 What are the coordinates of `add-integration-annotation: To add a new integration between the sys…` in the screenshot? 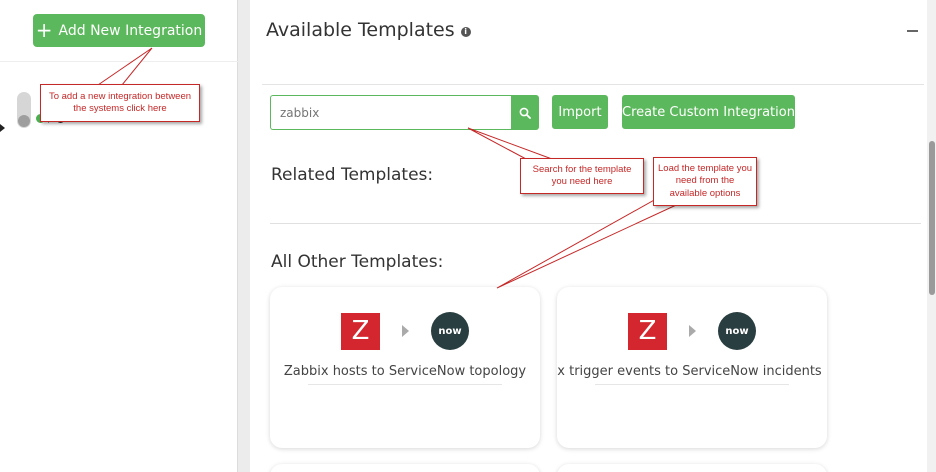 It's located at (120, 103).